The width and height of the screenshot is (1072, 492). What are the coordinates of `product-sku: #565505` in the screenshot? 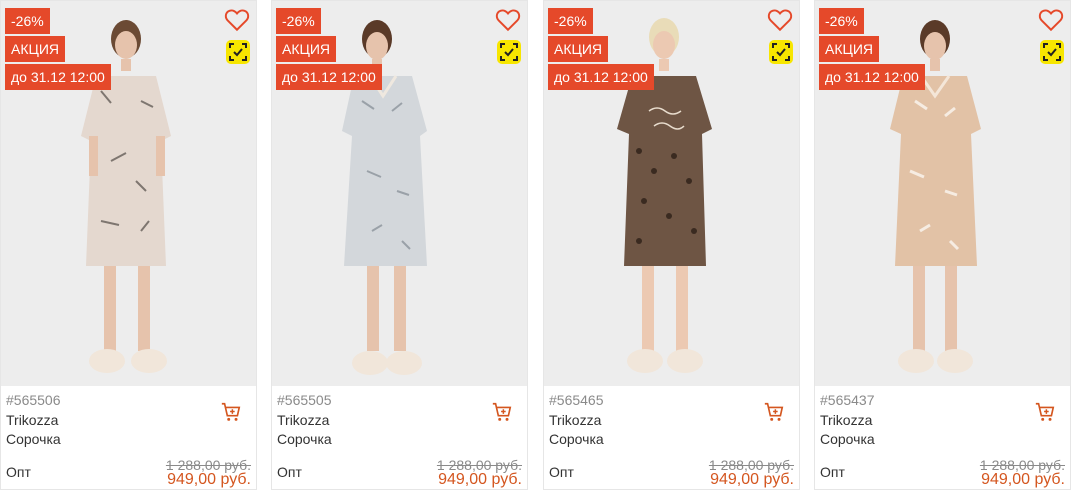 It's located at (304, 400).